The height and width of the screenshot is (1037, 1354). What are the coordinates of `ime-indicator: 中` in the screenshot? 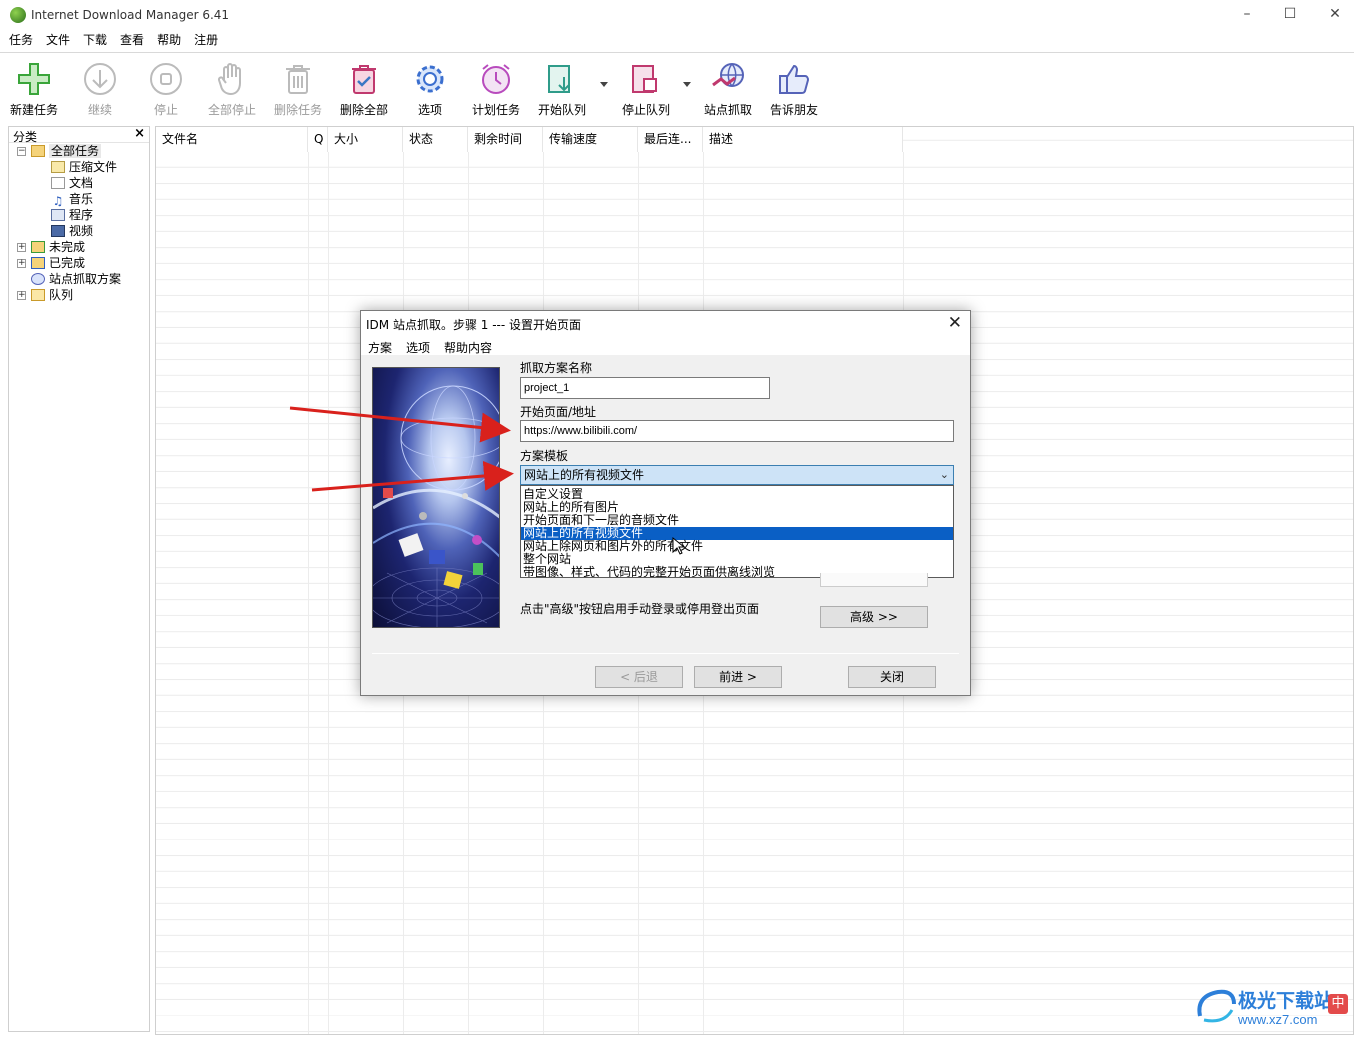 It's located at (1338, 1004).